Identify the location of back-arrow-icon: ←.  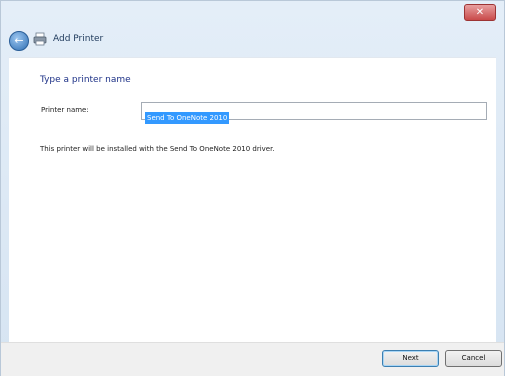
(19, 41).